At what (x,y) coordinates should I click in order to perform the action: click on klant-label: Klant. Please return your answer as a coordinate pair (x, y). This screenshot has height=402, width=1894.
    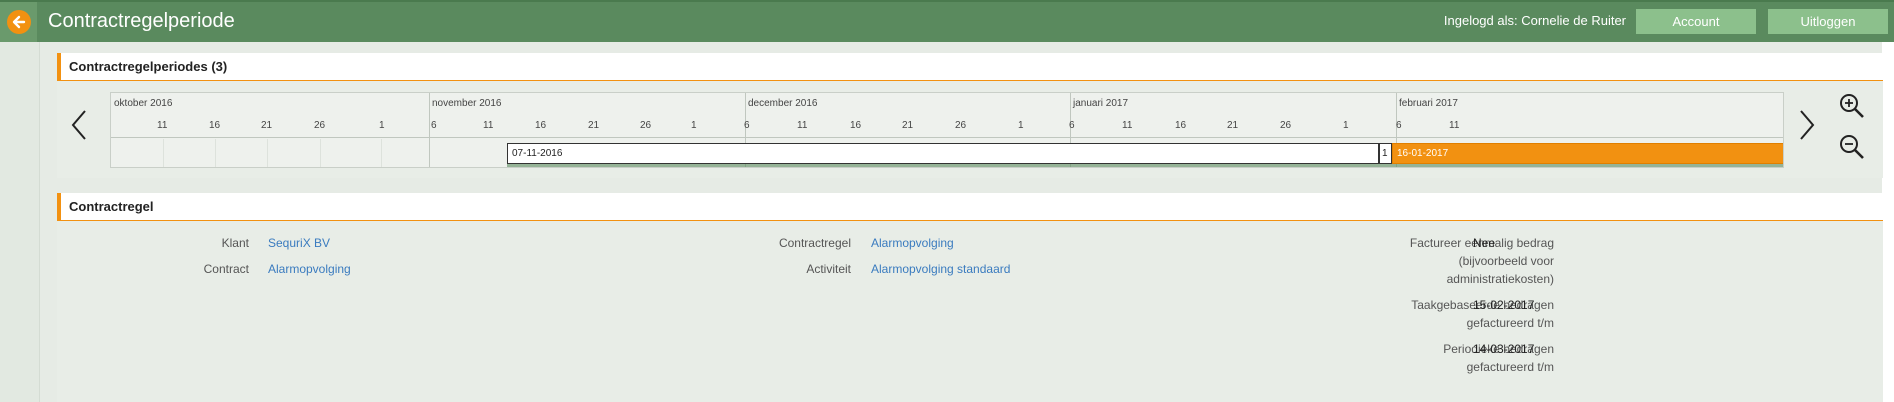
    Looking at the image, I should click on (235, 243).